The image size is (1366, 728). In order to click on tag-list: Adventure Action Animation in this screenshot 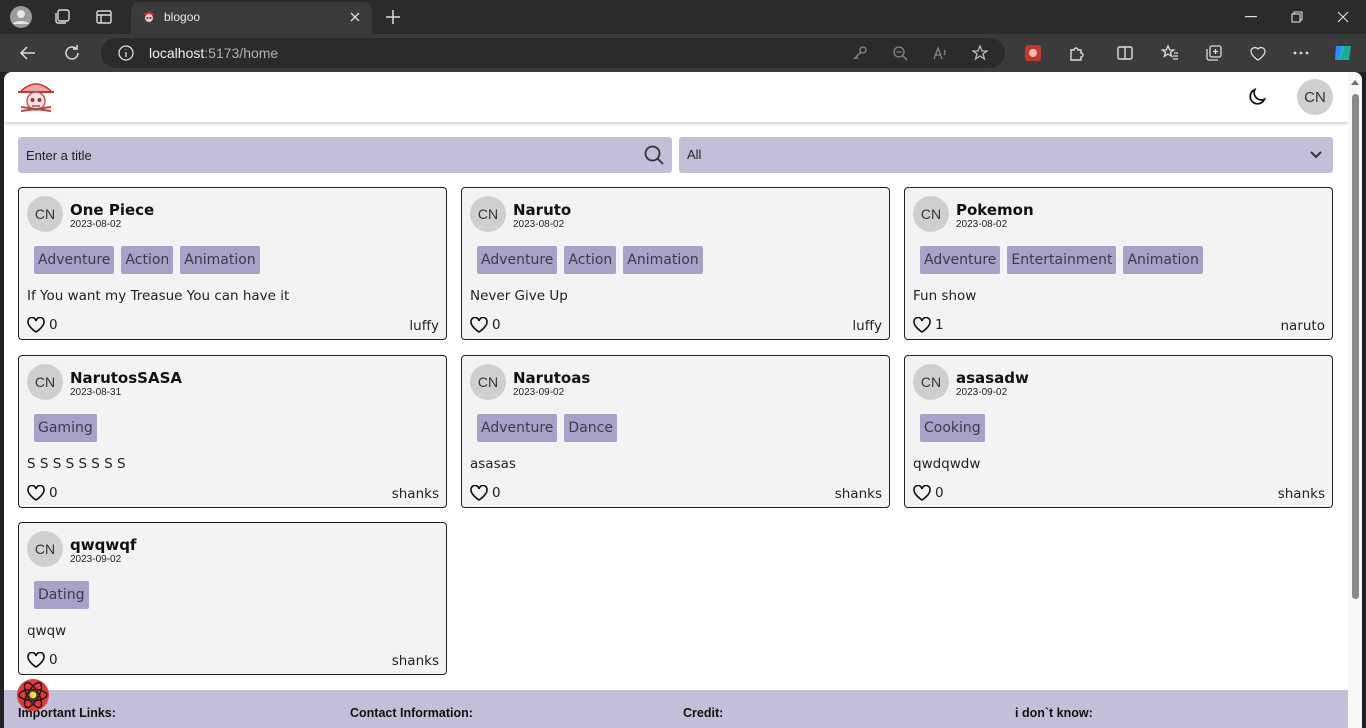, I will do `click(590, 260)`.